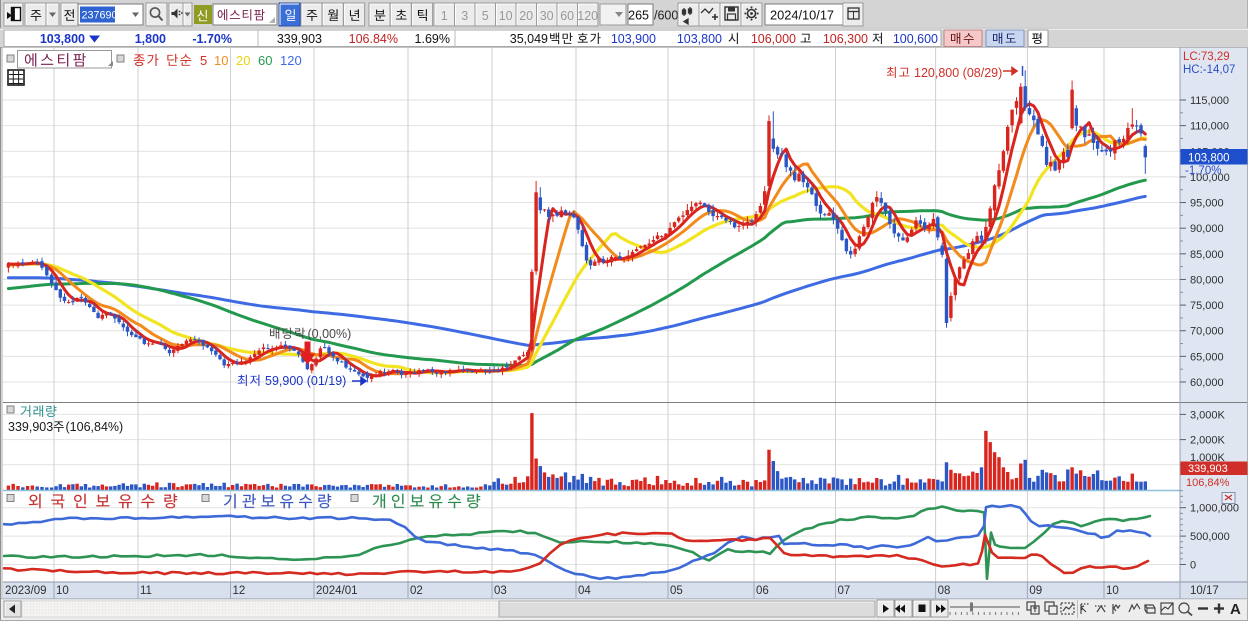  I want to click on svg-text: 2,000K, so click(1208, 441).